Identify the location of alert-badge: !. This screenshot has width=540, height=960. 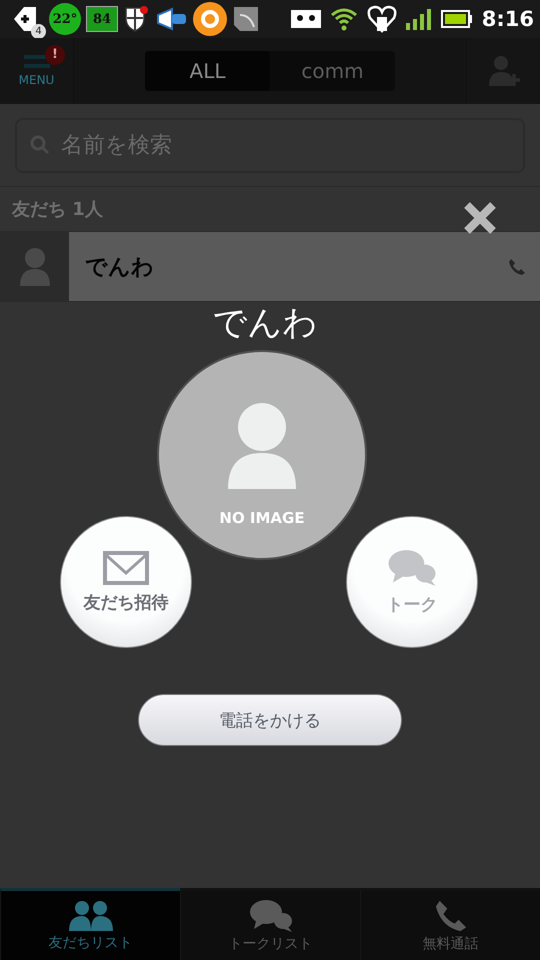
(55, 55).